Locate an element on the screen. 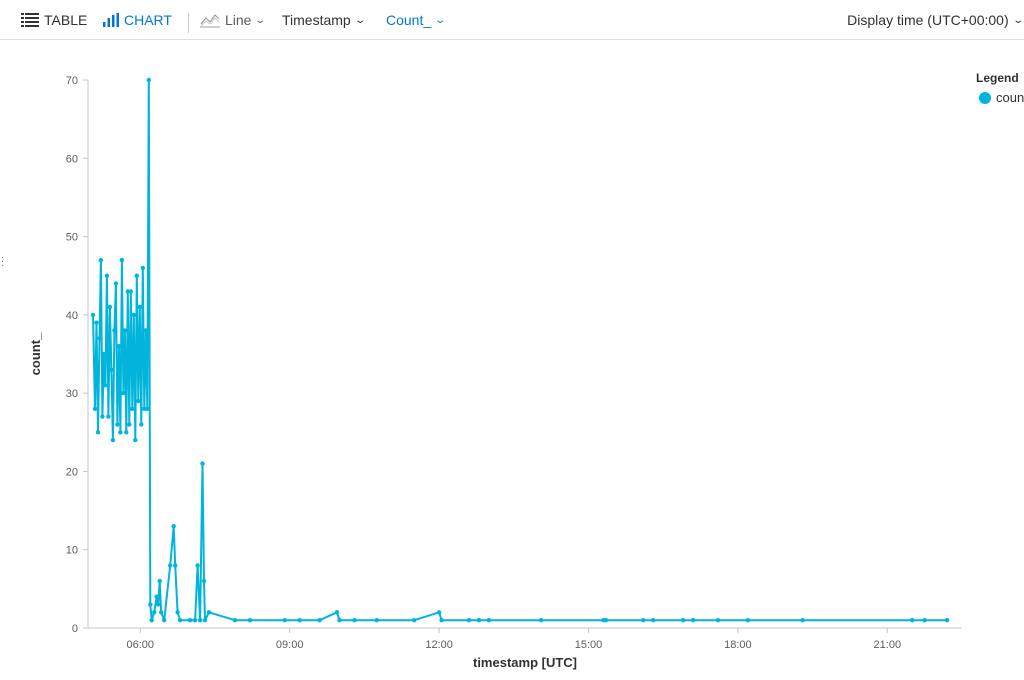  x-tick-label: 15:00 is located at coordinates (589, 645).